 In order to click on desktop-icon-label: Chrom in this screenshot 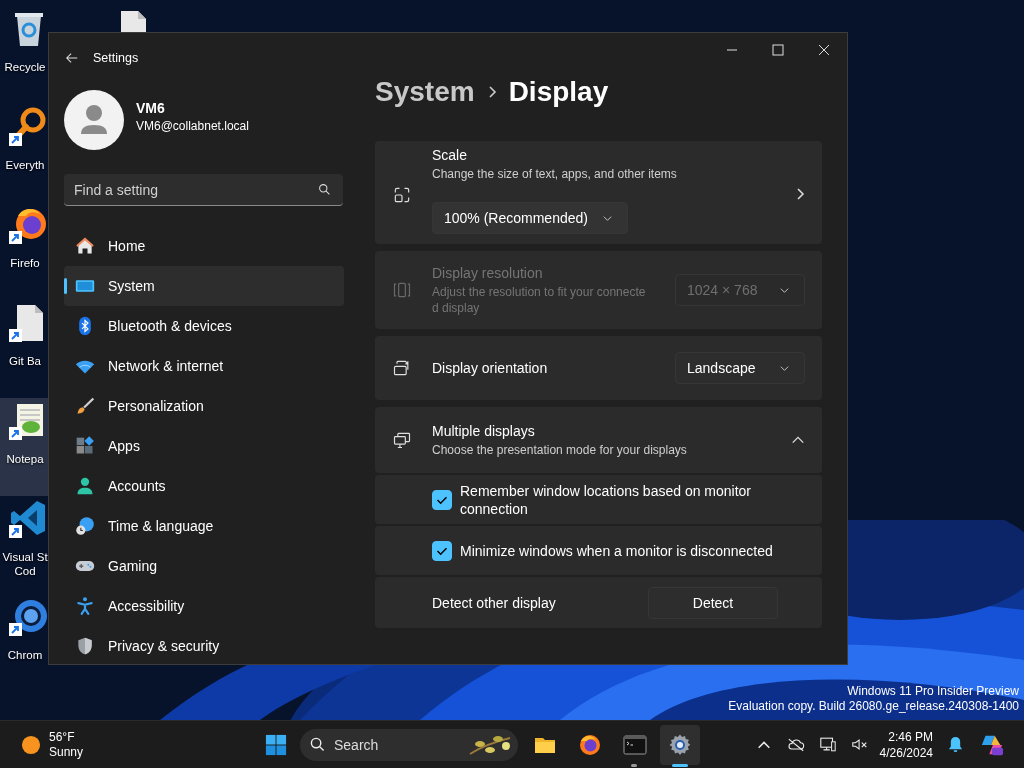, I will do `click(25, 655)`.